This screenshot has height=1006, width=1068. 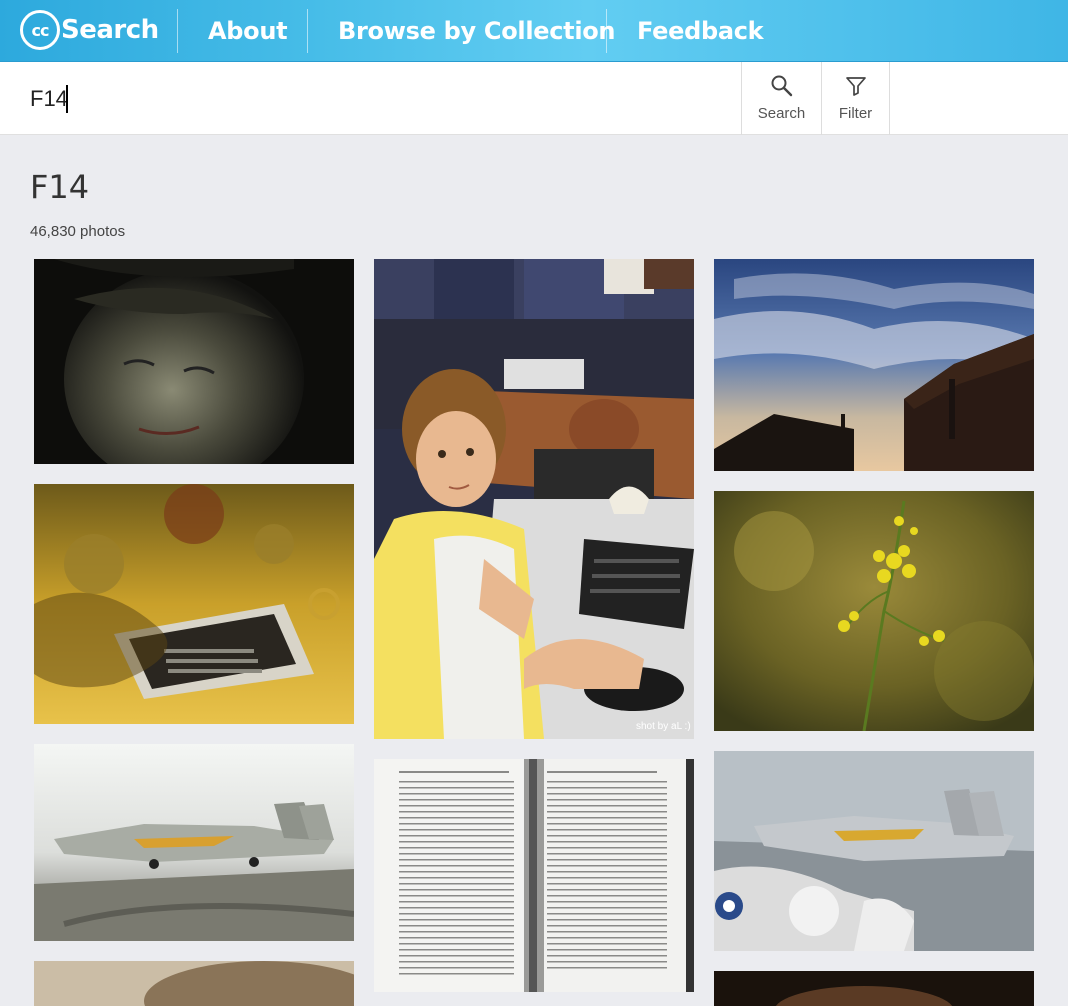 I want to click on photo-f14-jets-carrier-image, so click(x=874, y=851).